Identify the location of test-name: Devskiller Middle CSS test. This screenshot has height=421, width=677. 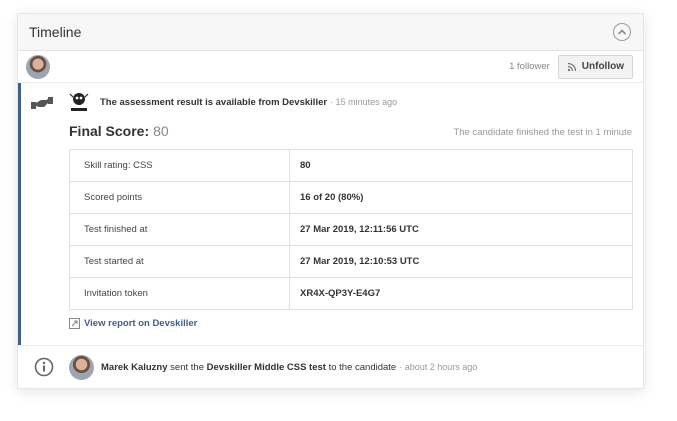
(266, 367).